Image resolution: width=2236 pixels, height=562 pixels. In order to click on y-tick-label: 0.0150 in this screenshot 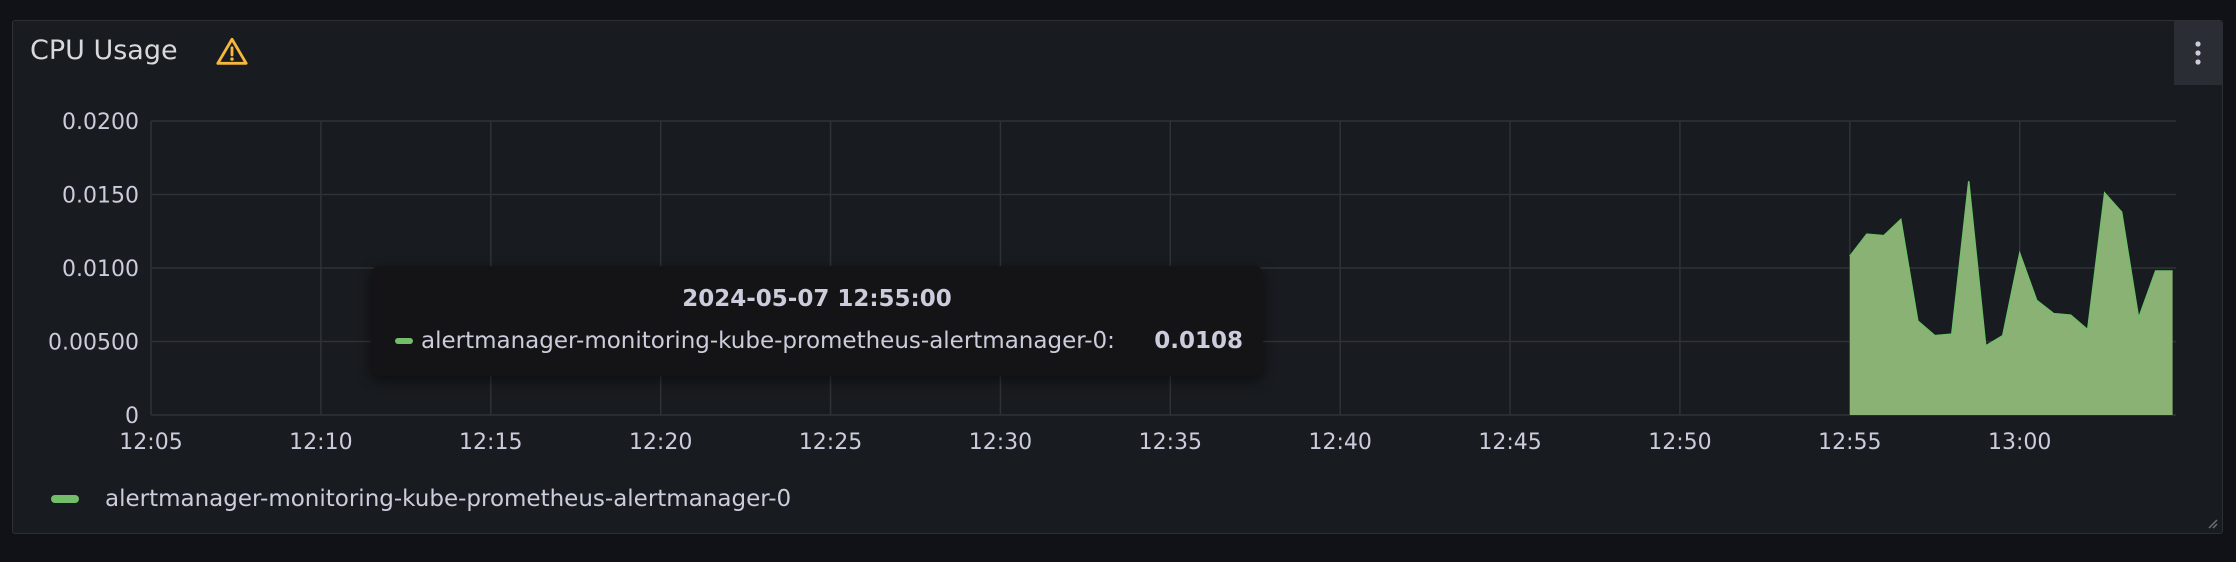, I will do `click(100, 196)`.